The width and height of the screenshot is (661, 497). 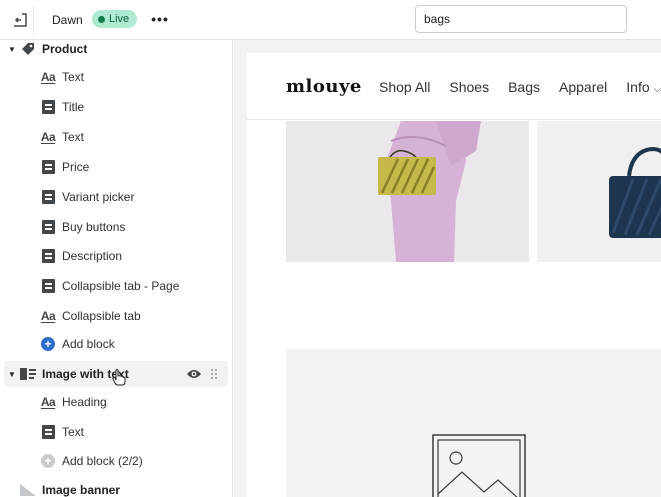 I want to click on store-nav: Shop All Shoes Bags Apparel Info ⌵, so click(x=520, y=87).